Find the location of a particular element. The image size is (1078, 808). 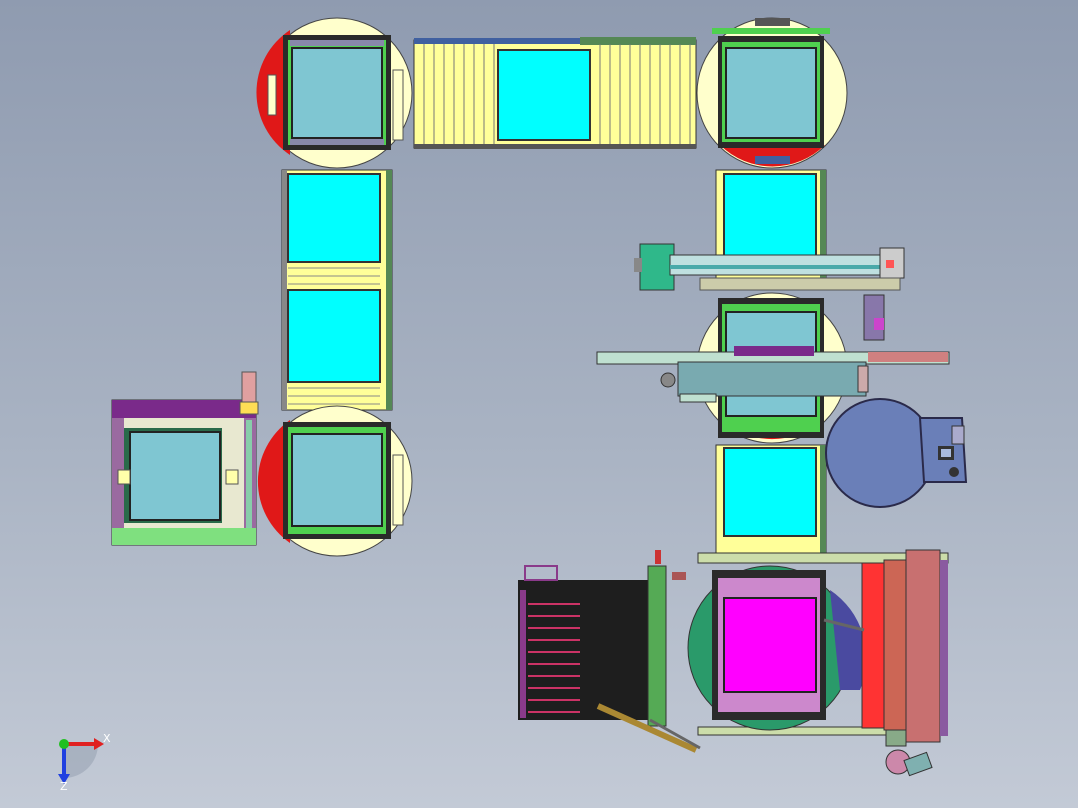

left-vertical-conveyor is located at coordinates (337, 290).